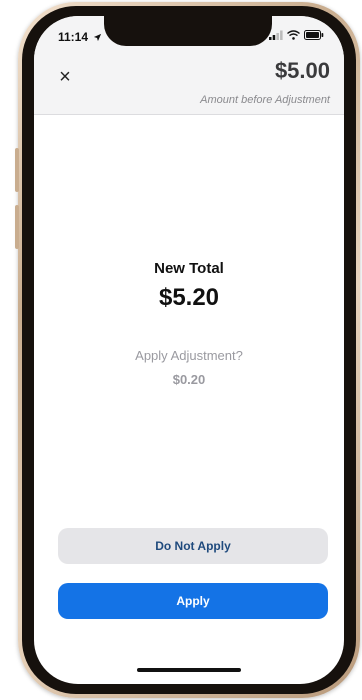  What do you see at coordinates (97, 38) in the screenshot?
I see `location-arrow-icon` at bounding box center [97, 38].